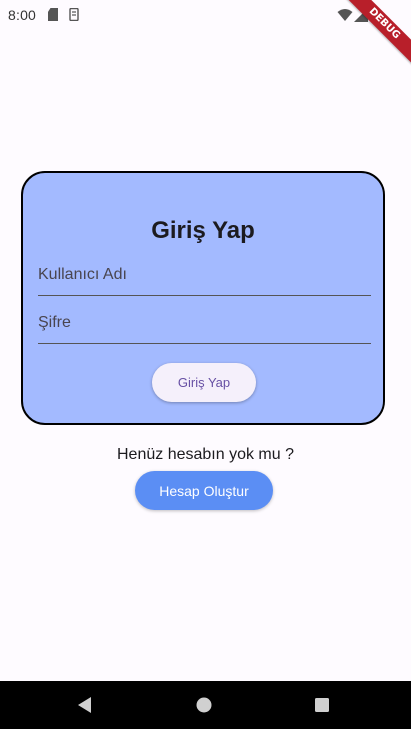 The image size is (411, 729). I want to click on home-icon, so click(204, 705).